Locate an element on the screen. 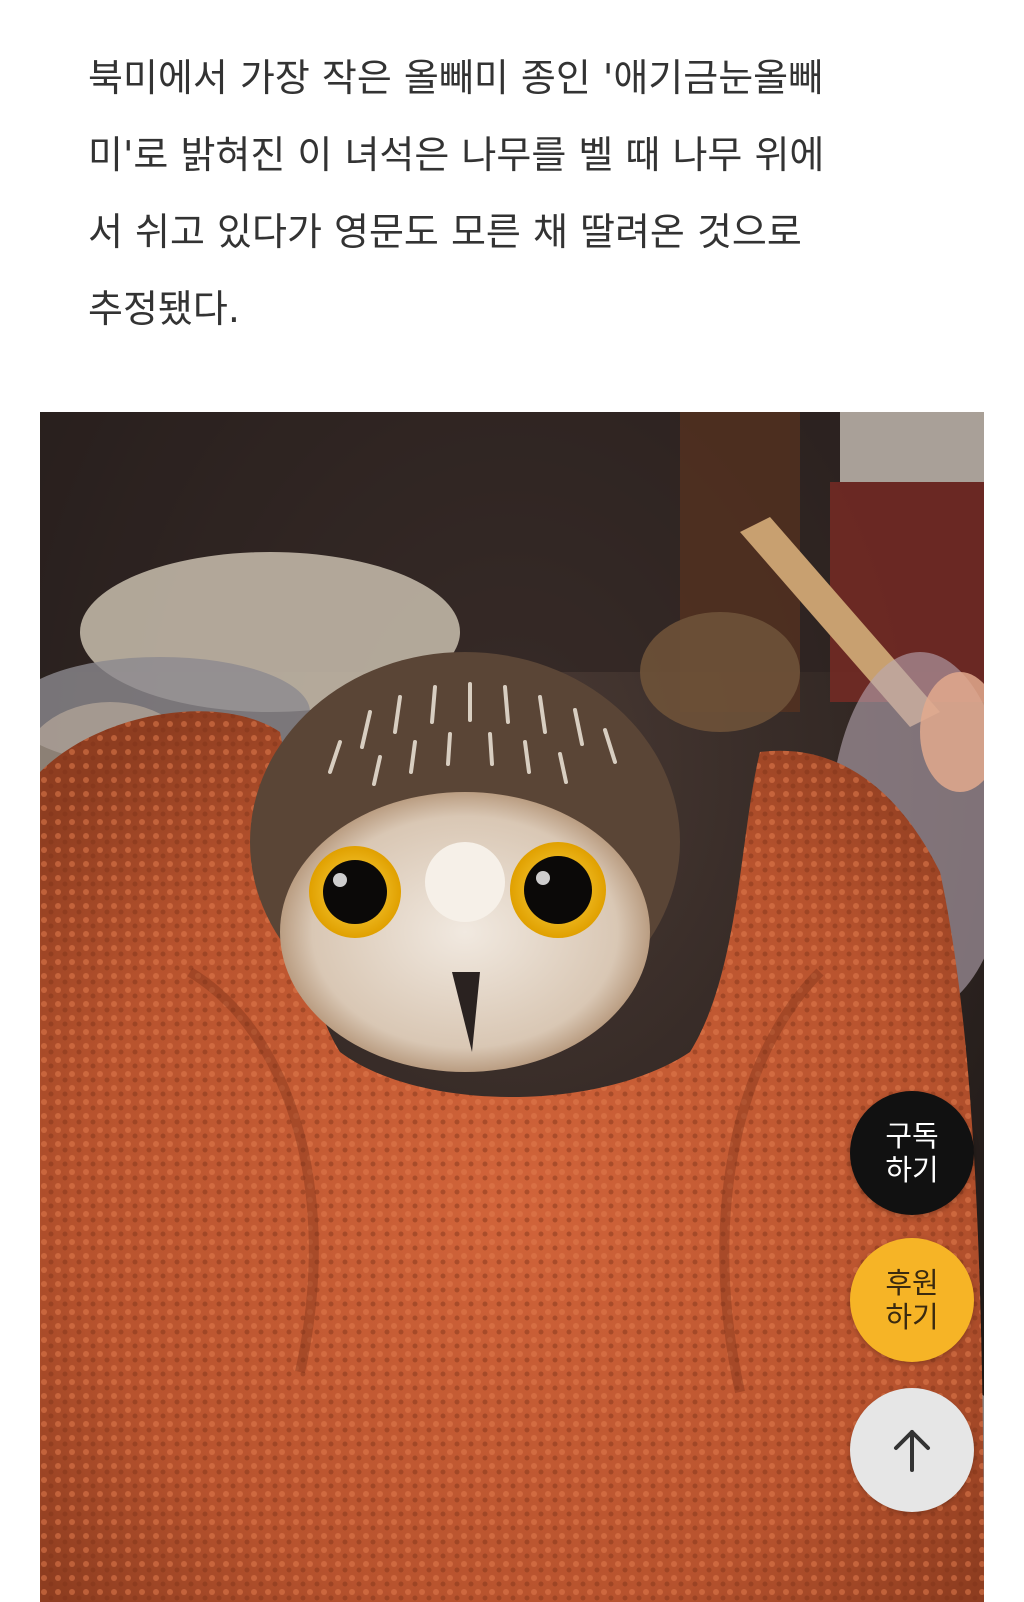 This screenshot has height=1602, width=1024. support-button: 후원 하기 is located at coordinates (912, 1300).